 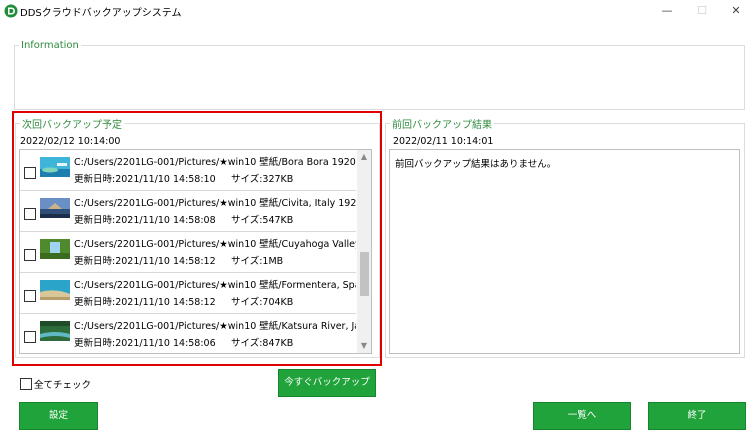 I want to click on prev-backup-legend: 前回バックアップ結果, so click(x=442, y=125).